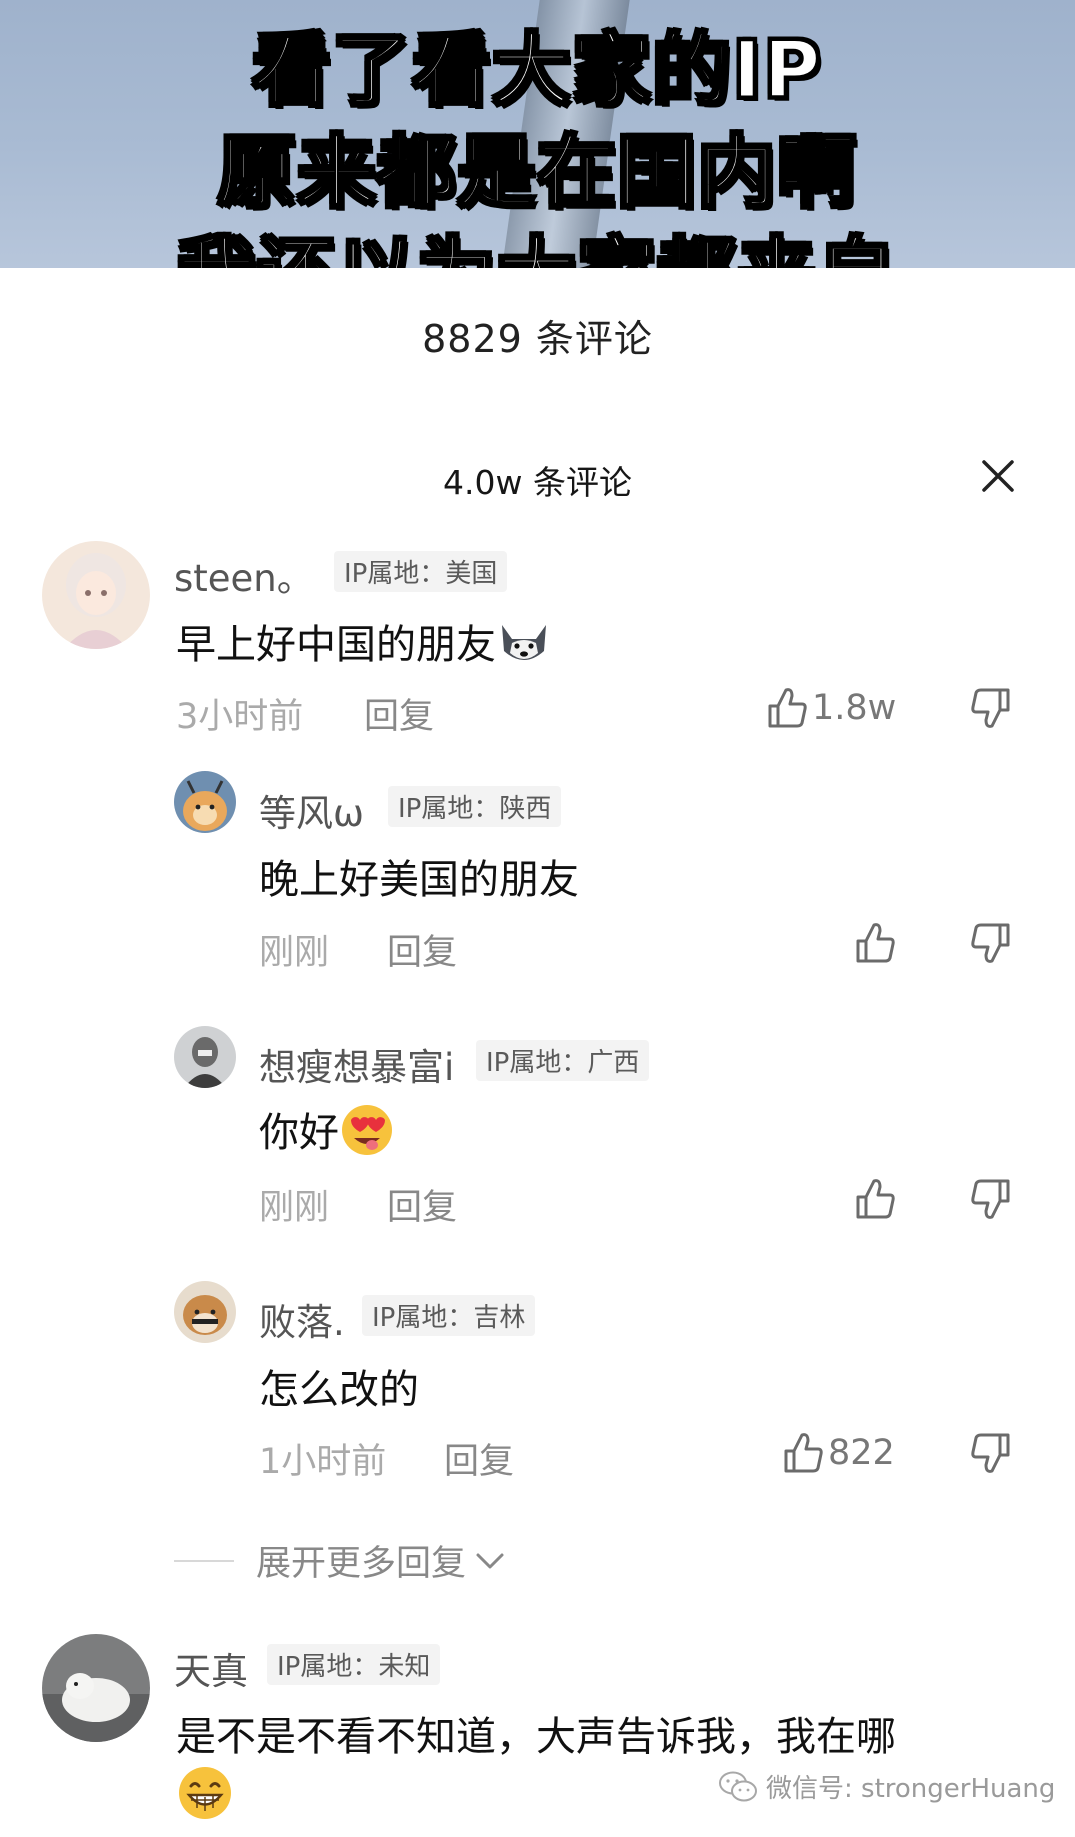 This screenshot has height=1837, width=1075. Describe the element at coordinates (449, 1315) in the screenshot. I see `ip-location-tag: IP属地：吉林` at that location.